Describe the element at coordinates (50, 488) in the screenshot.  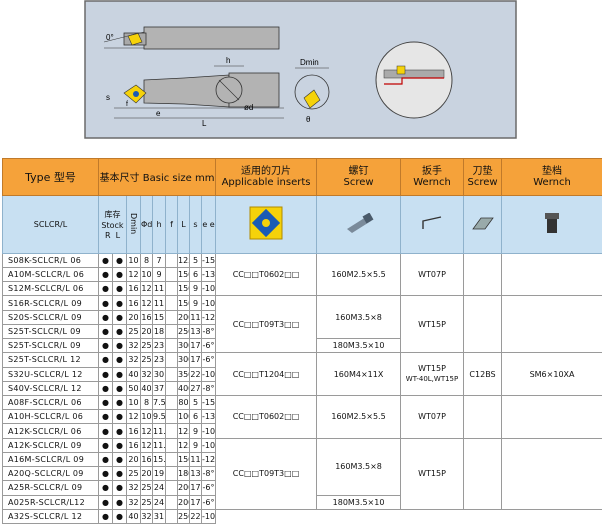
I see `row-code: A25R-SCLCR/L 09` at that location.